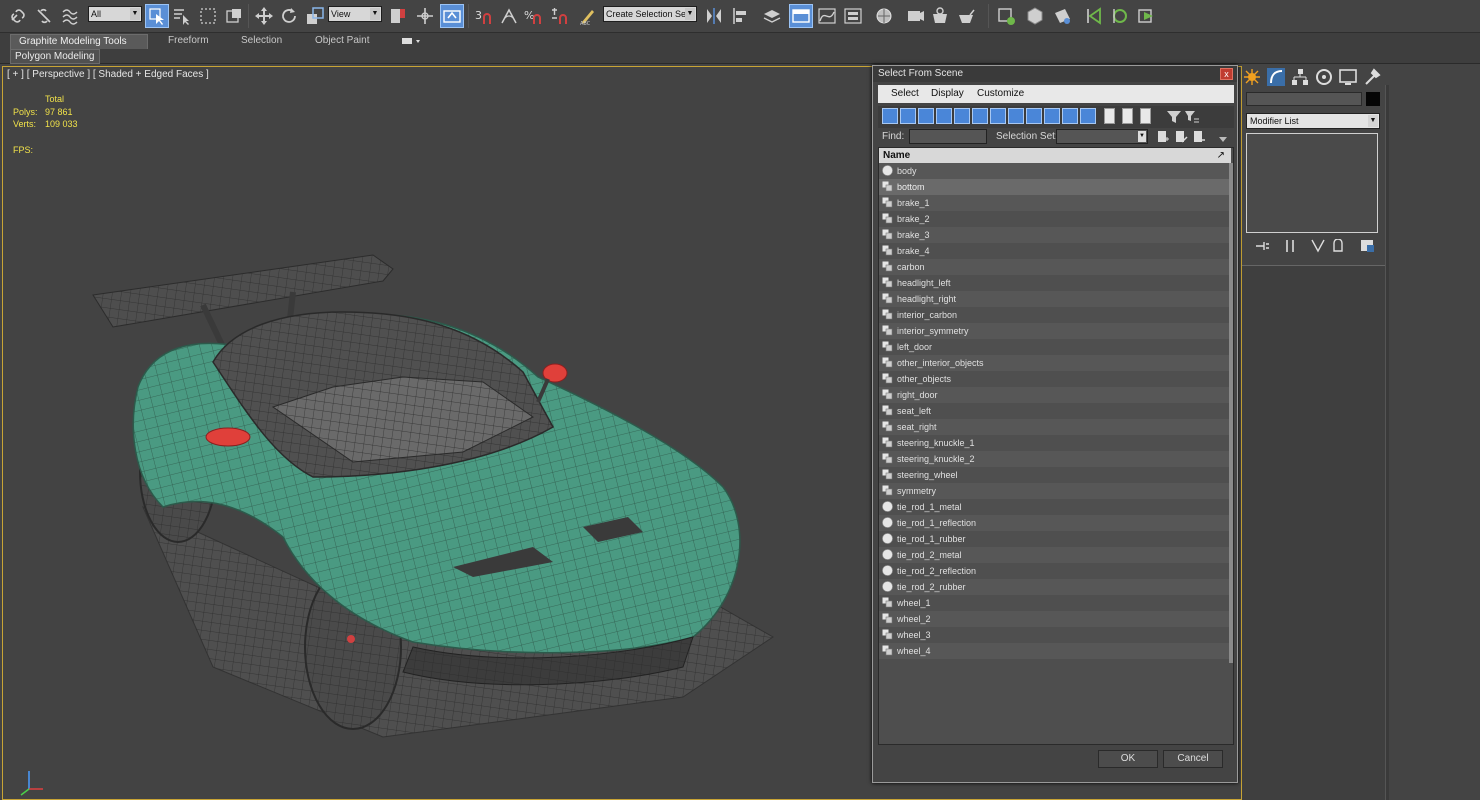  Describe the element at coordinates (915, 16) in the screenshot. I see `render-setup-icon` at that location.